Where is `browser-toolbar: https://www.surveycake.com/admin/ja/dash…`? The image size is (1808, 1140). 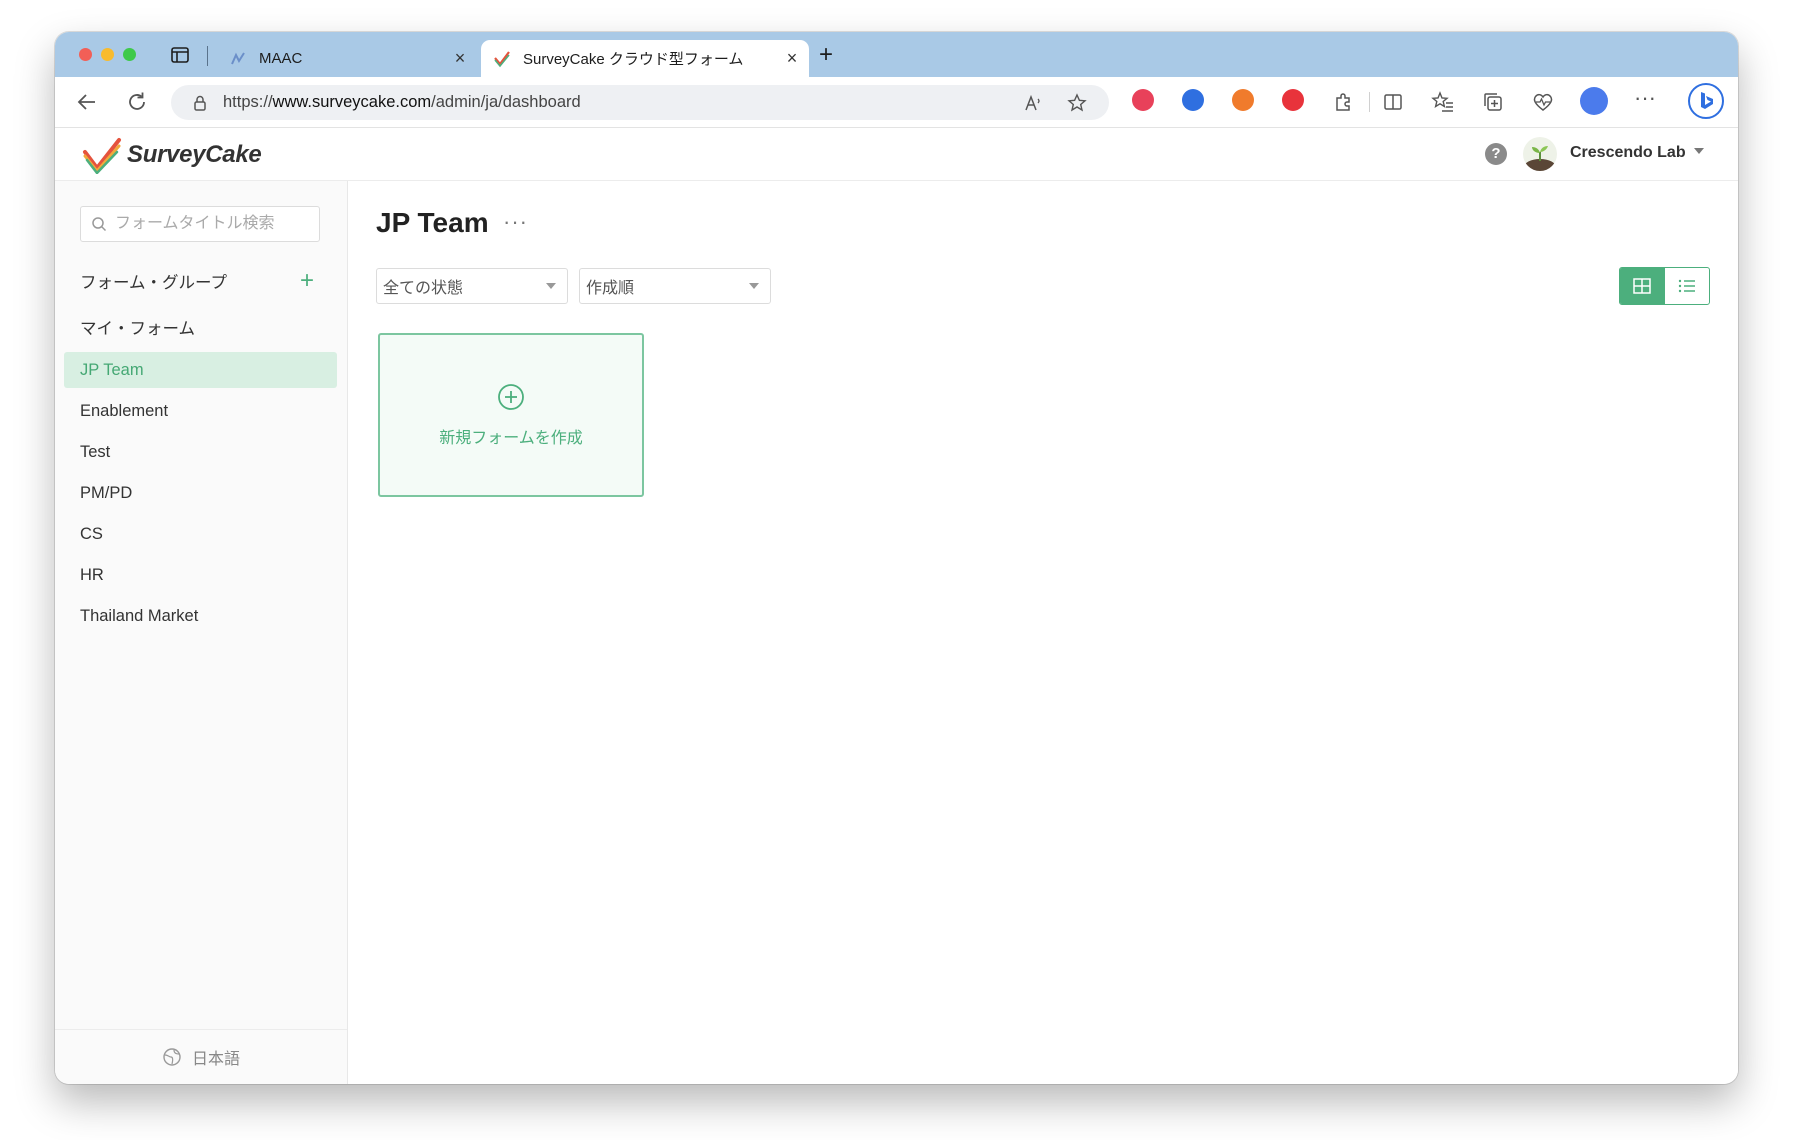 browser-toolbar: https://www.surveycake.com/admin/ja/dash… is located at coordinates (896, 102).